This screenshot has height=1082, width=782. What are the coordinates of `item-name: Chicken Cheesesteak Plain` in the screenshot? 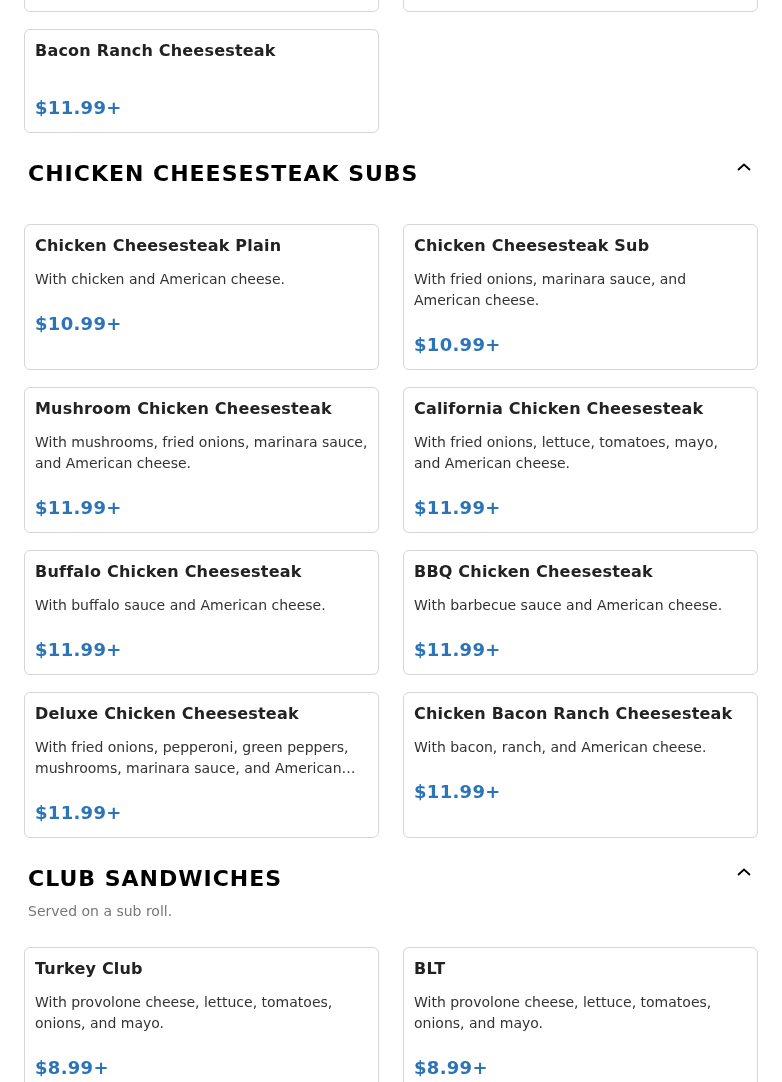 It's located at (159, 246).